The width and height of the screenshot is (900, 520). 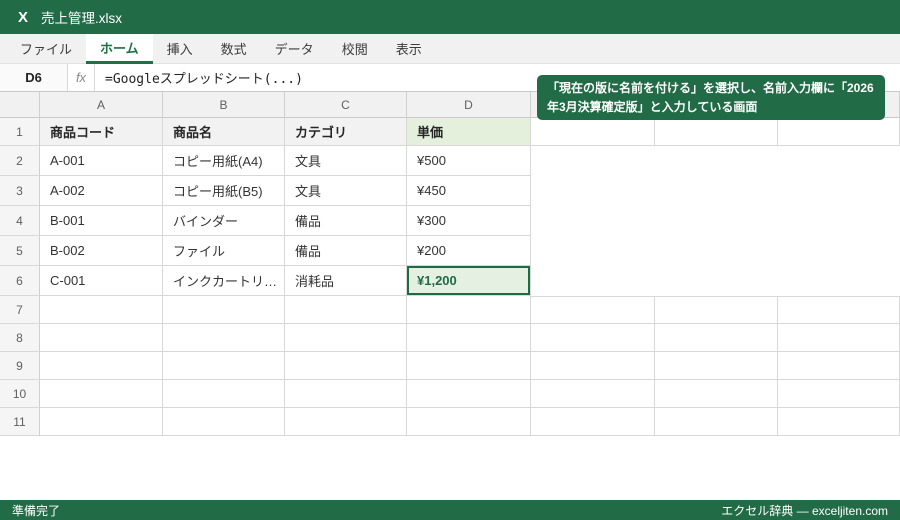 What do you see at coordinates (20, 251) in the screenshot?
I see `row-number-5: 5` at bounding box center [20, 251].